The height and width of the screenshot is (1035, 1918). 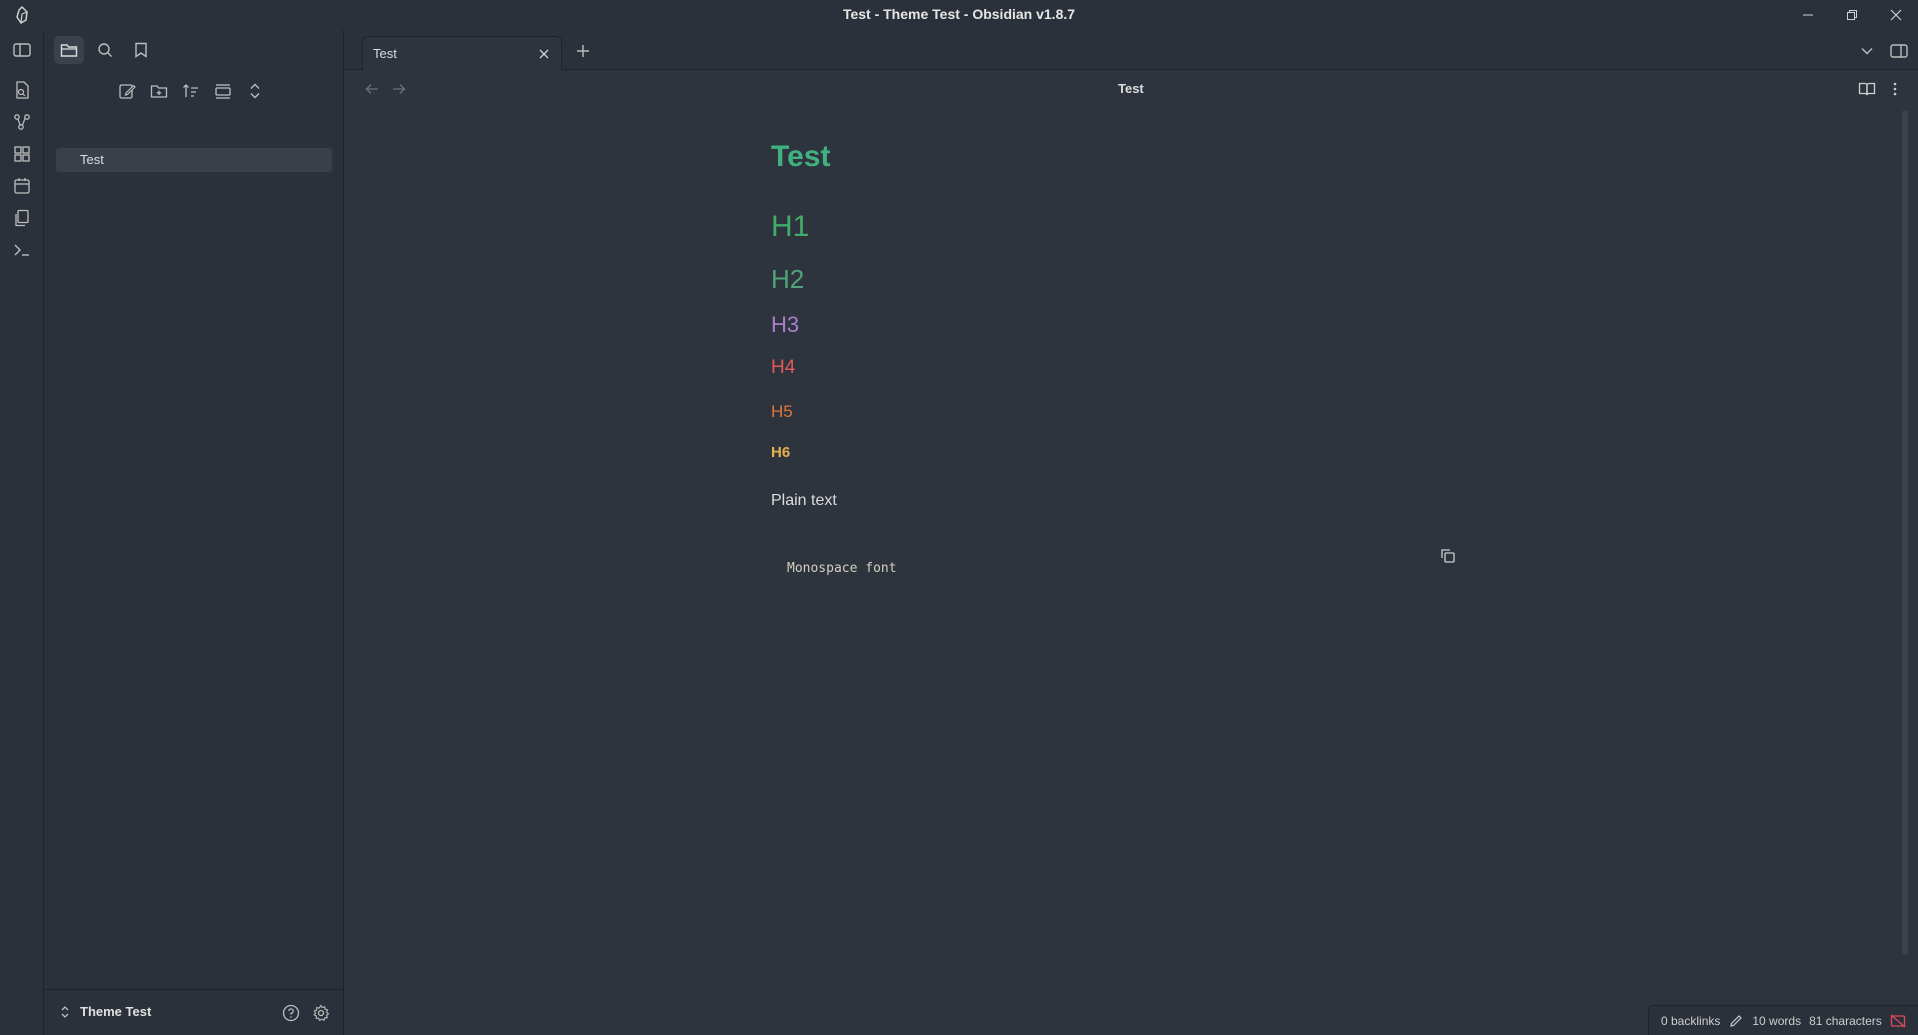 I want to click on sidebar-right-icon, so click(x=1899, y=51).